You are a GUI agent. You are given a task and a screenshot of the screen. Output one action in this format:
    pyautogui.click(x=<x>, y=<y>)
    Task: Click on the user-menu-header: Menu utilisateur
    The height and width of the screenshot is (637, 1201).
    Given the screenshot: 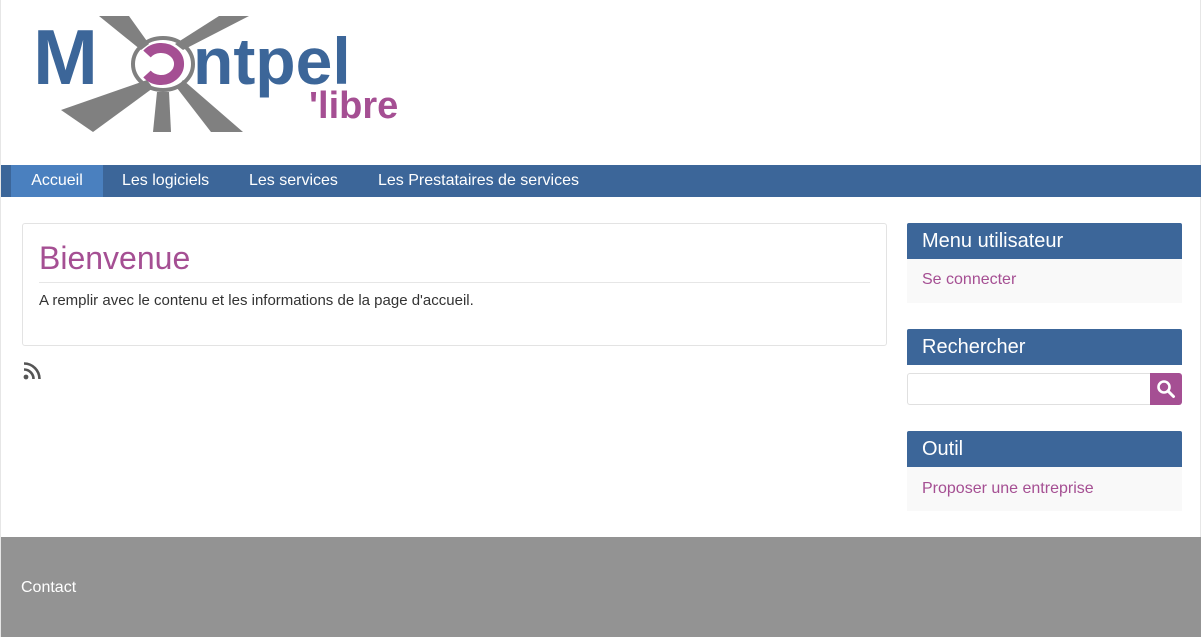 What is the action you would take?
    pyautogui.click(x=1044, y=241)
    